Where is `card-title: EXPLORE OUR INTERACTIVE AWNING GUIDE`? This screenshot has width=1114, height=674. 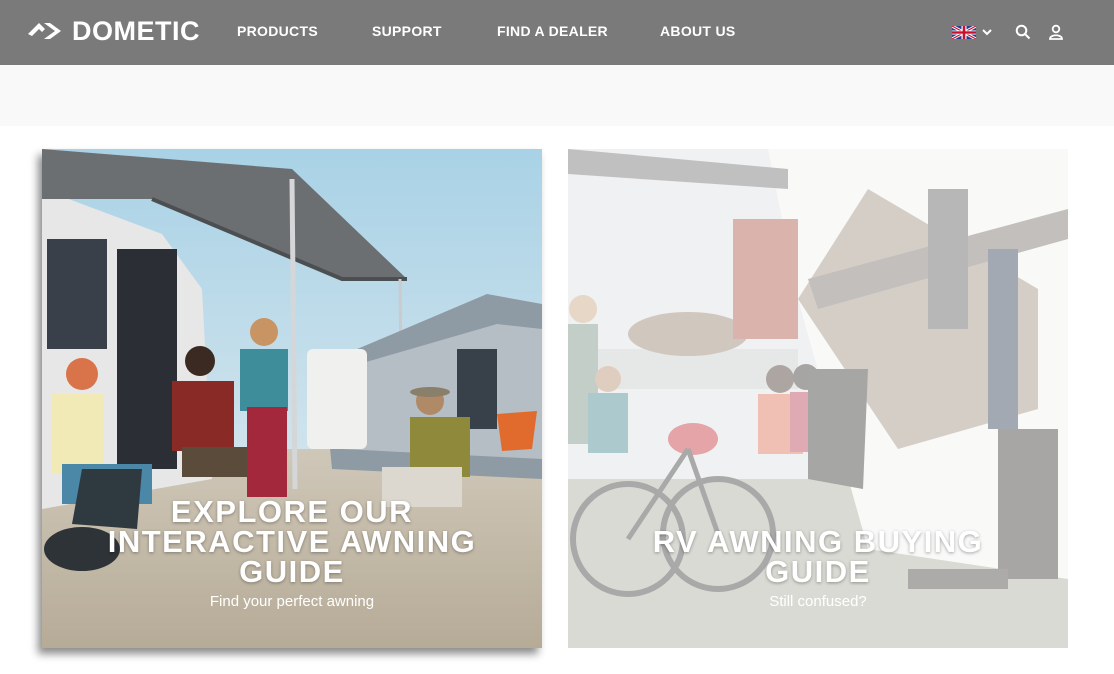
card-title: EXPLORE OUR INTERACTIVE AWNING GUIDE is located at coordinates (292, 541).